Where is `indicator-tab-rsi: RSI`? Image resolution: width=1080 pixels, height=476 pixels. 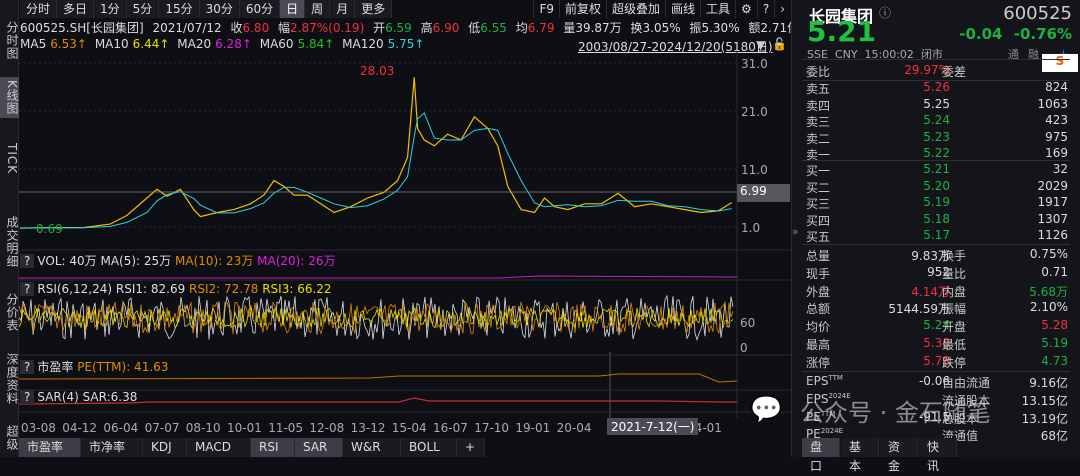
indicator-tab-rsi: RSI is located at coordinates (273, 447).